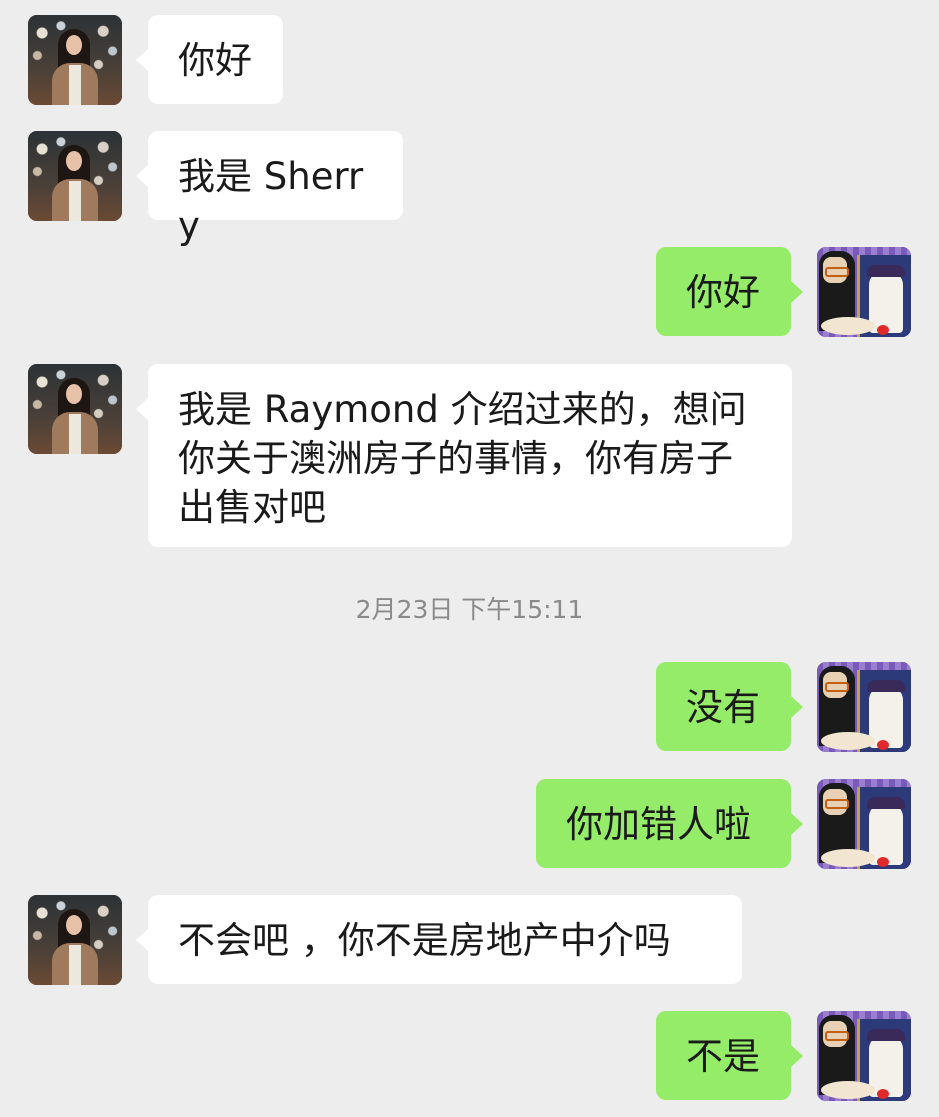  I want to click on message-row-outgoing: 你加错人啦, so click(469, 824).